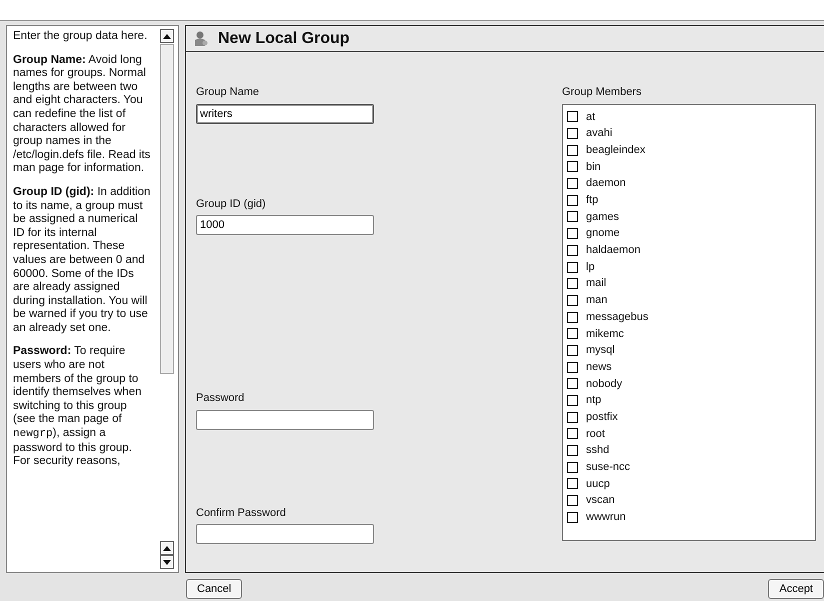 This screenshot has width=824, height=601. I want to click on member-name: suse-ncc, so click(608, 468).